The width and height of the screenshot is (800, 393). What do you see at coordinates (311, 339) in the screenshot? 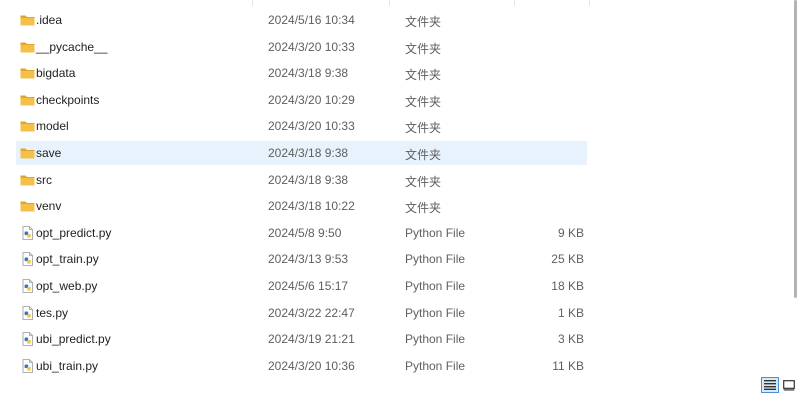
I see `file-date-modified: 2024/3/19 21:21` at bounding box center [311, 339].